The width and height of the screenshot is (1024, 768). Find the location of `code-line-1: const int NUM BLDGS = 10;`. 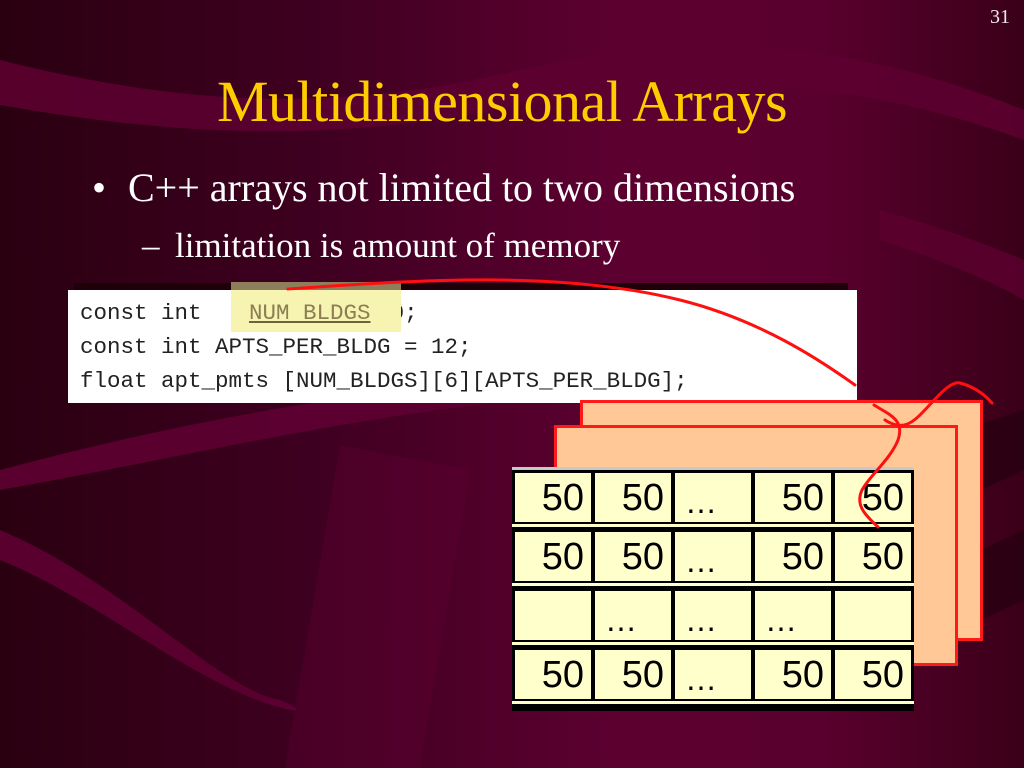

code-line-1: const int NUM BLDGS = 10; is located at coordinates (468, 313).